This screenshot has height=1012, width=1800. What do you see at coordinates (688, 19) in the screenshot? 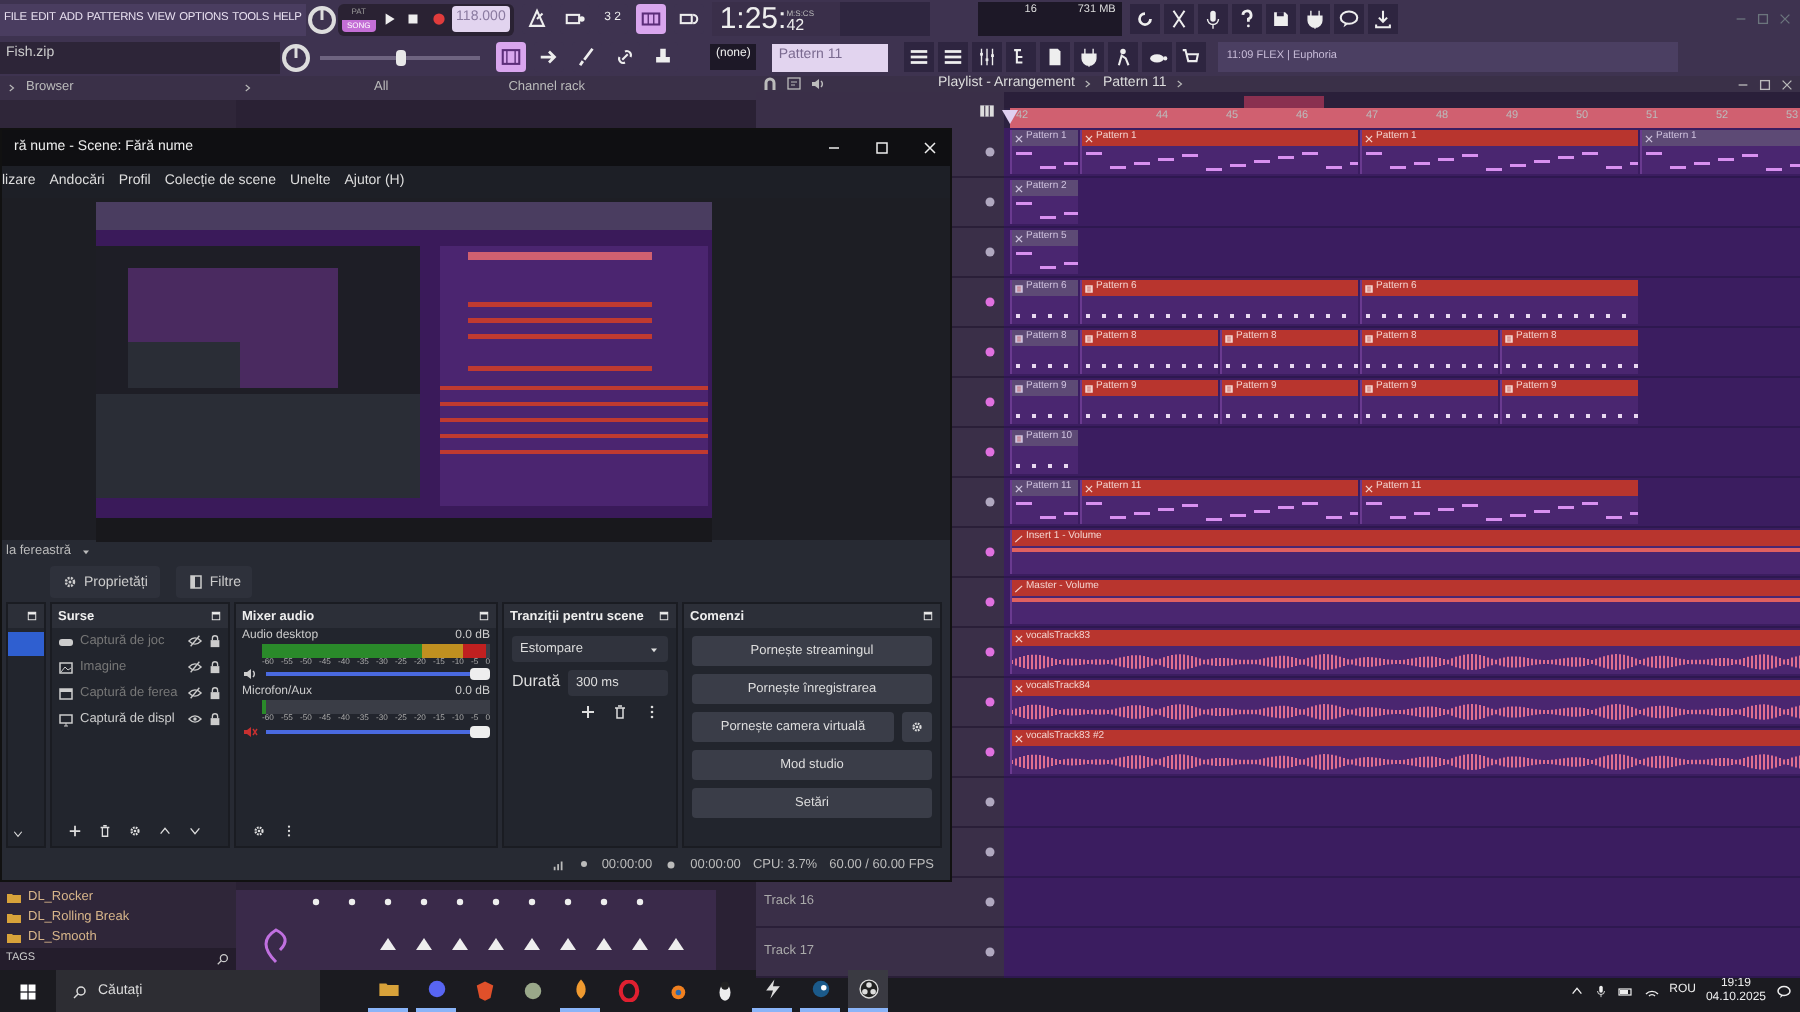
I see `loop-icon` at bounding box center [688, 19].